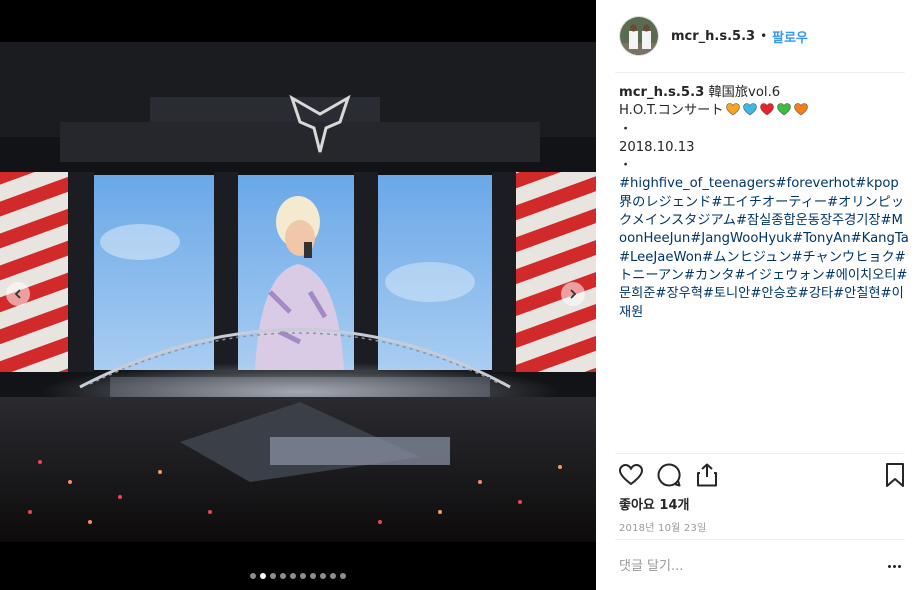  Describe the element at coordinates (780, 275) in the screenshot. I see `hashtag-link: #イジェウォン` at that location.